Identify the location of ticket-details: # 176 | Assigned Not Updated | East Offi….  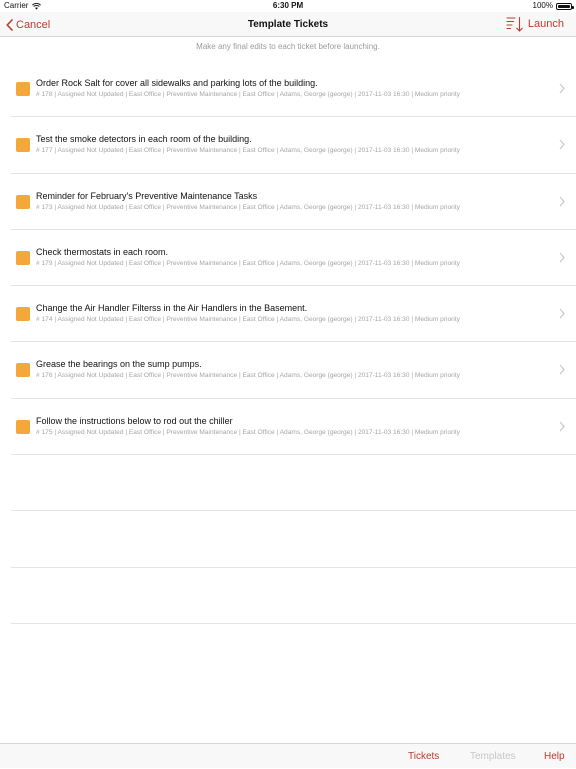
(248, 376).